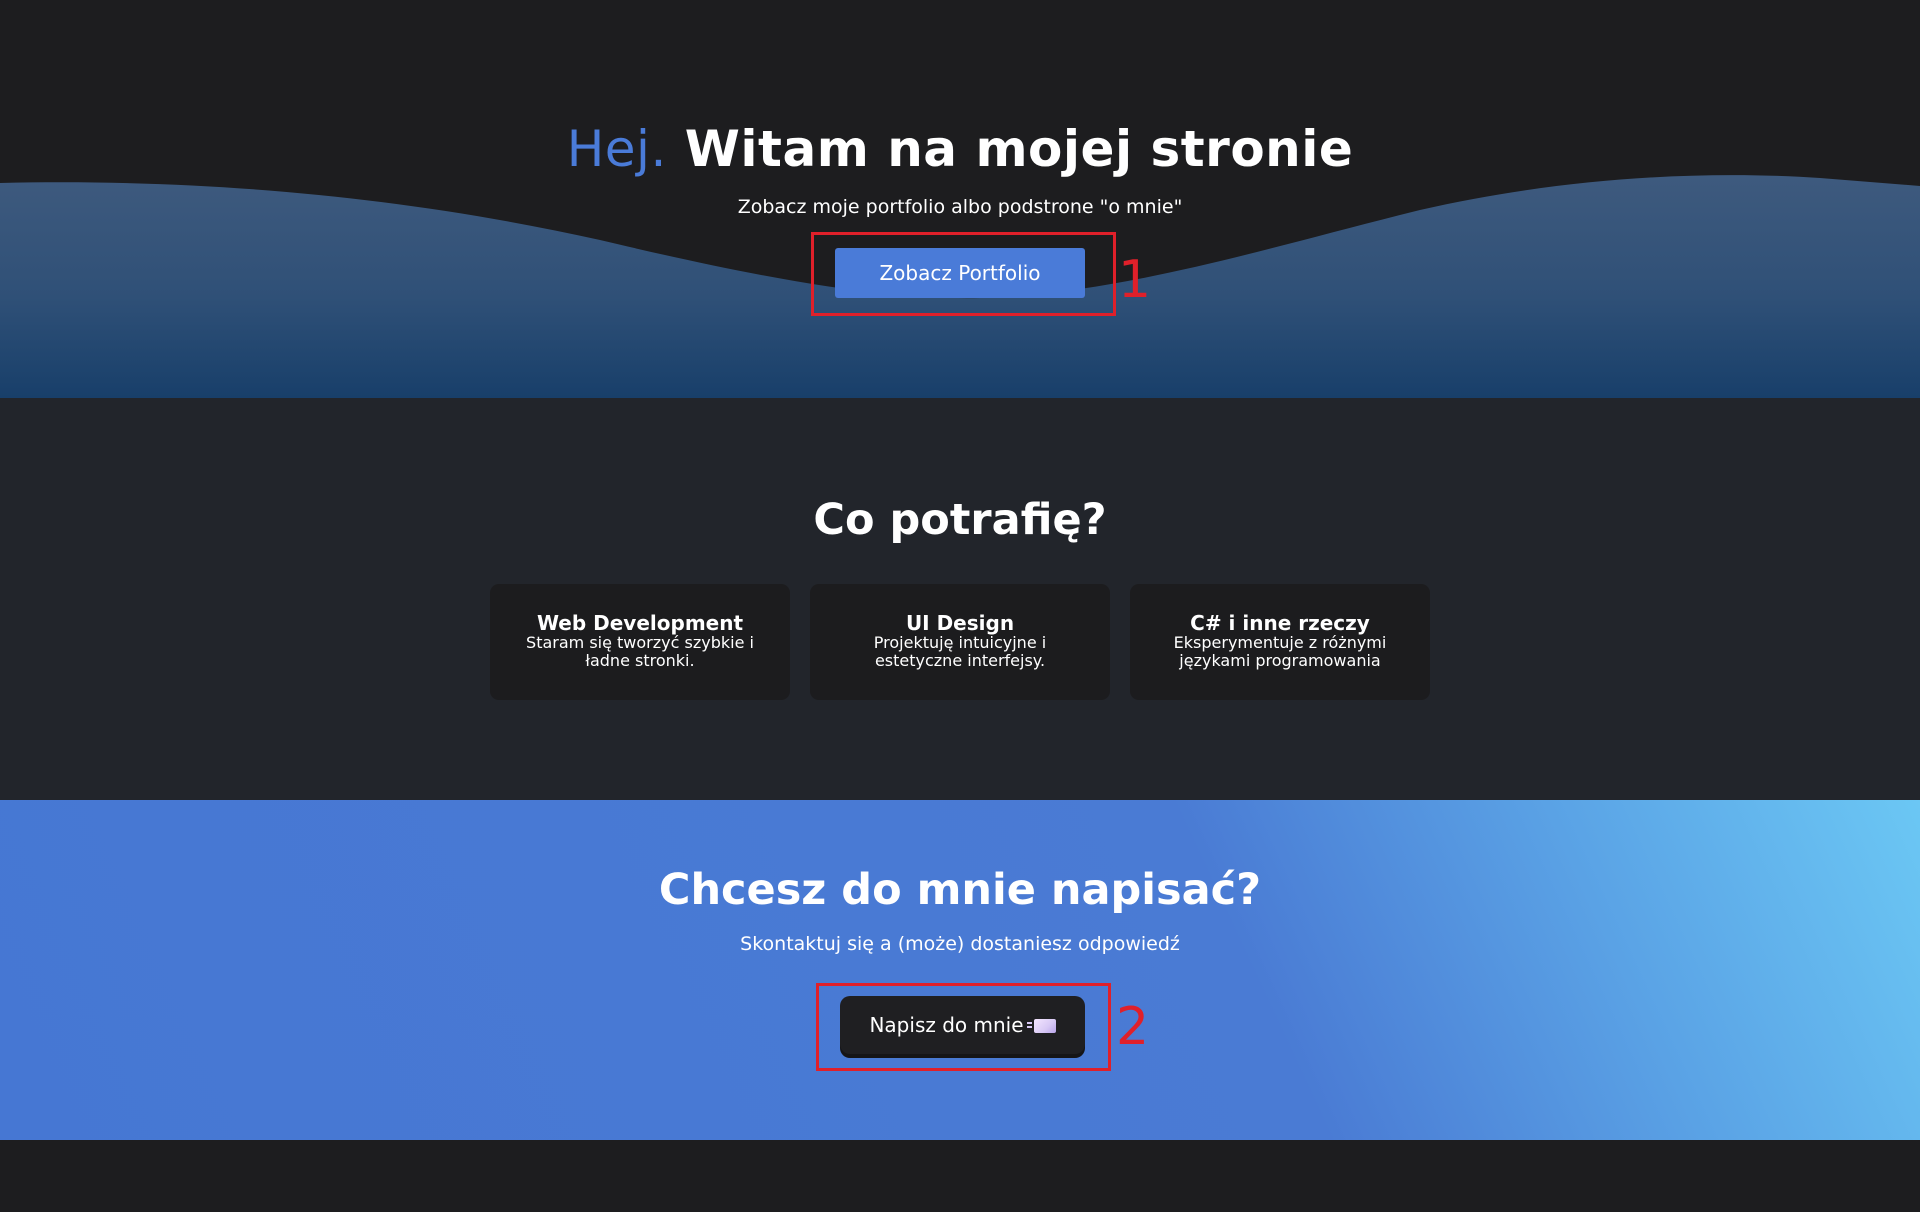  What do you see at coordinates (1019, 149) in the screenshot?
I see `hero-title-main: Witam na mojej stronie` at bounding box center [1019, 149].